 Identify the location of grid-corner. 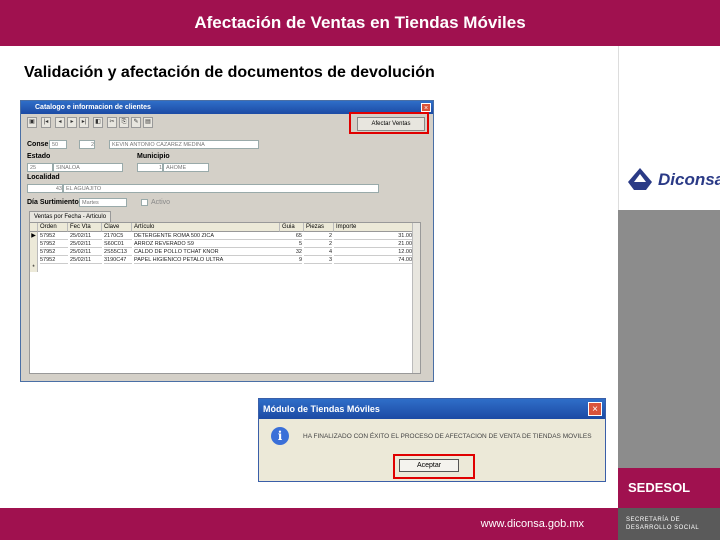
(34, 227).